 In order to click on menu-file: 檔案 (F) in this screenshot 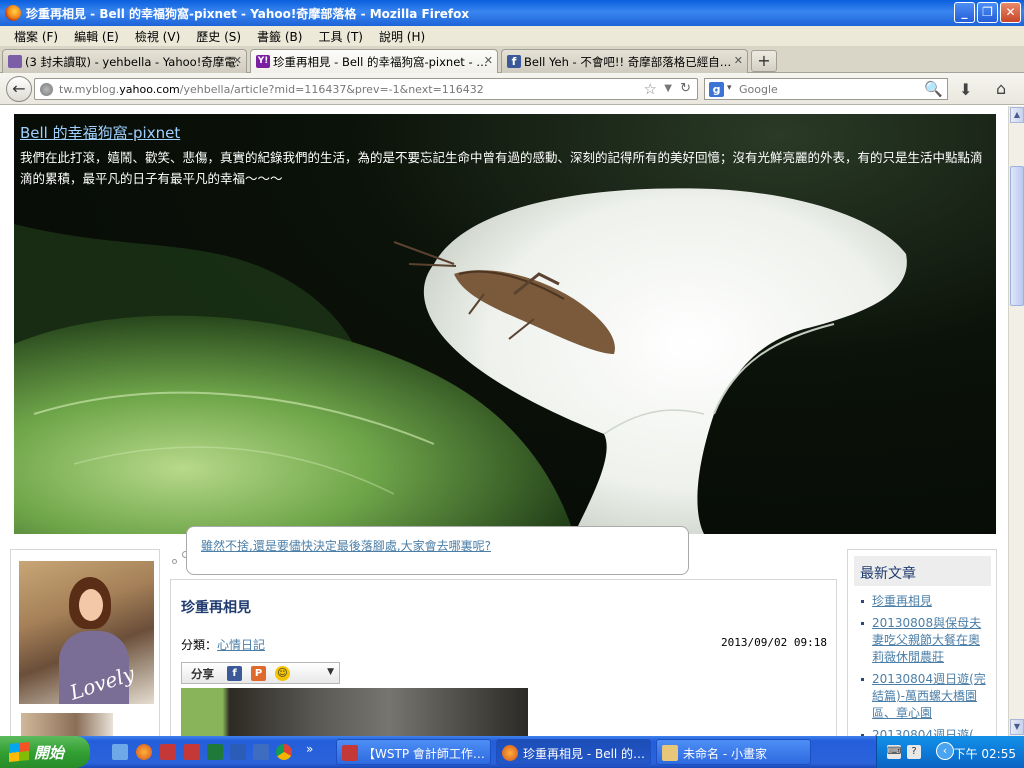, I will do `click(36, 36)`.